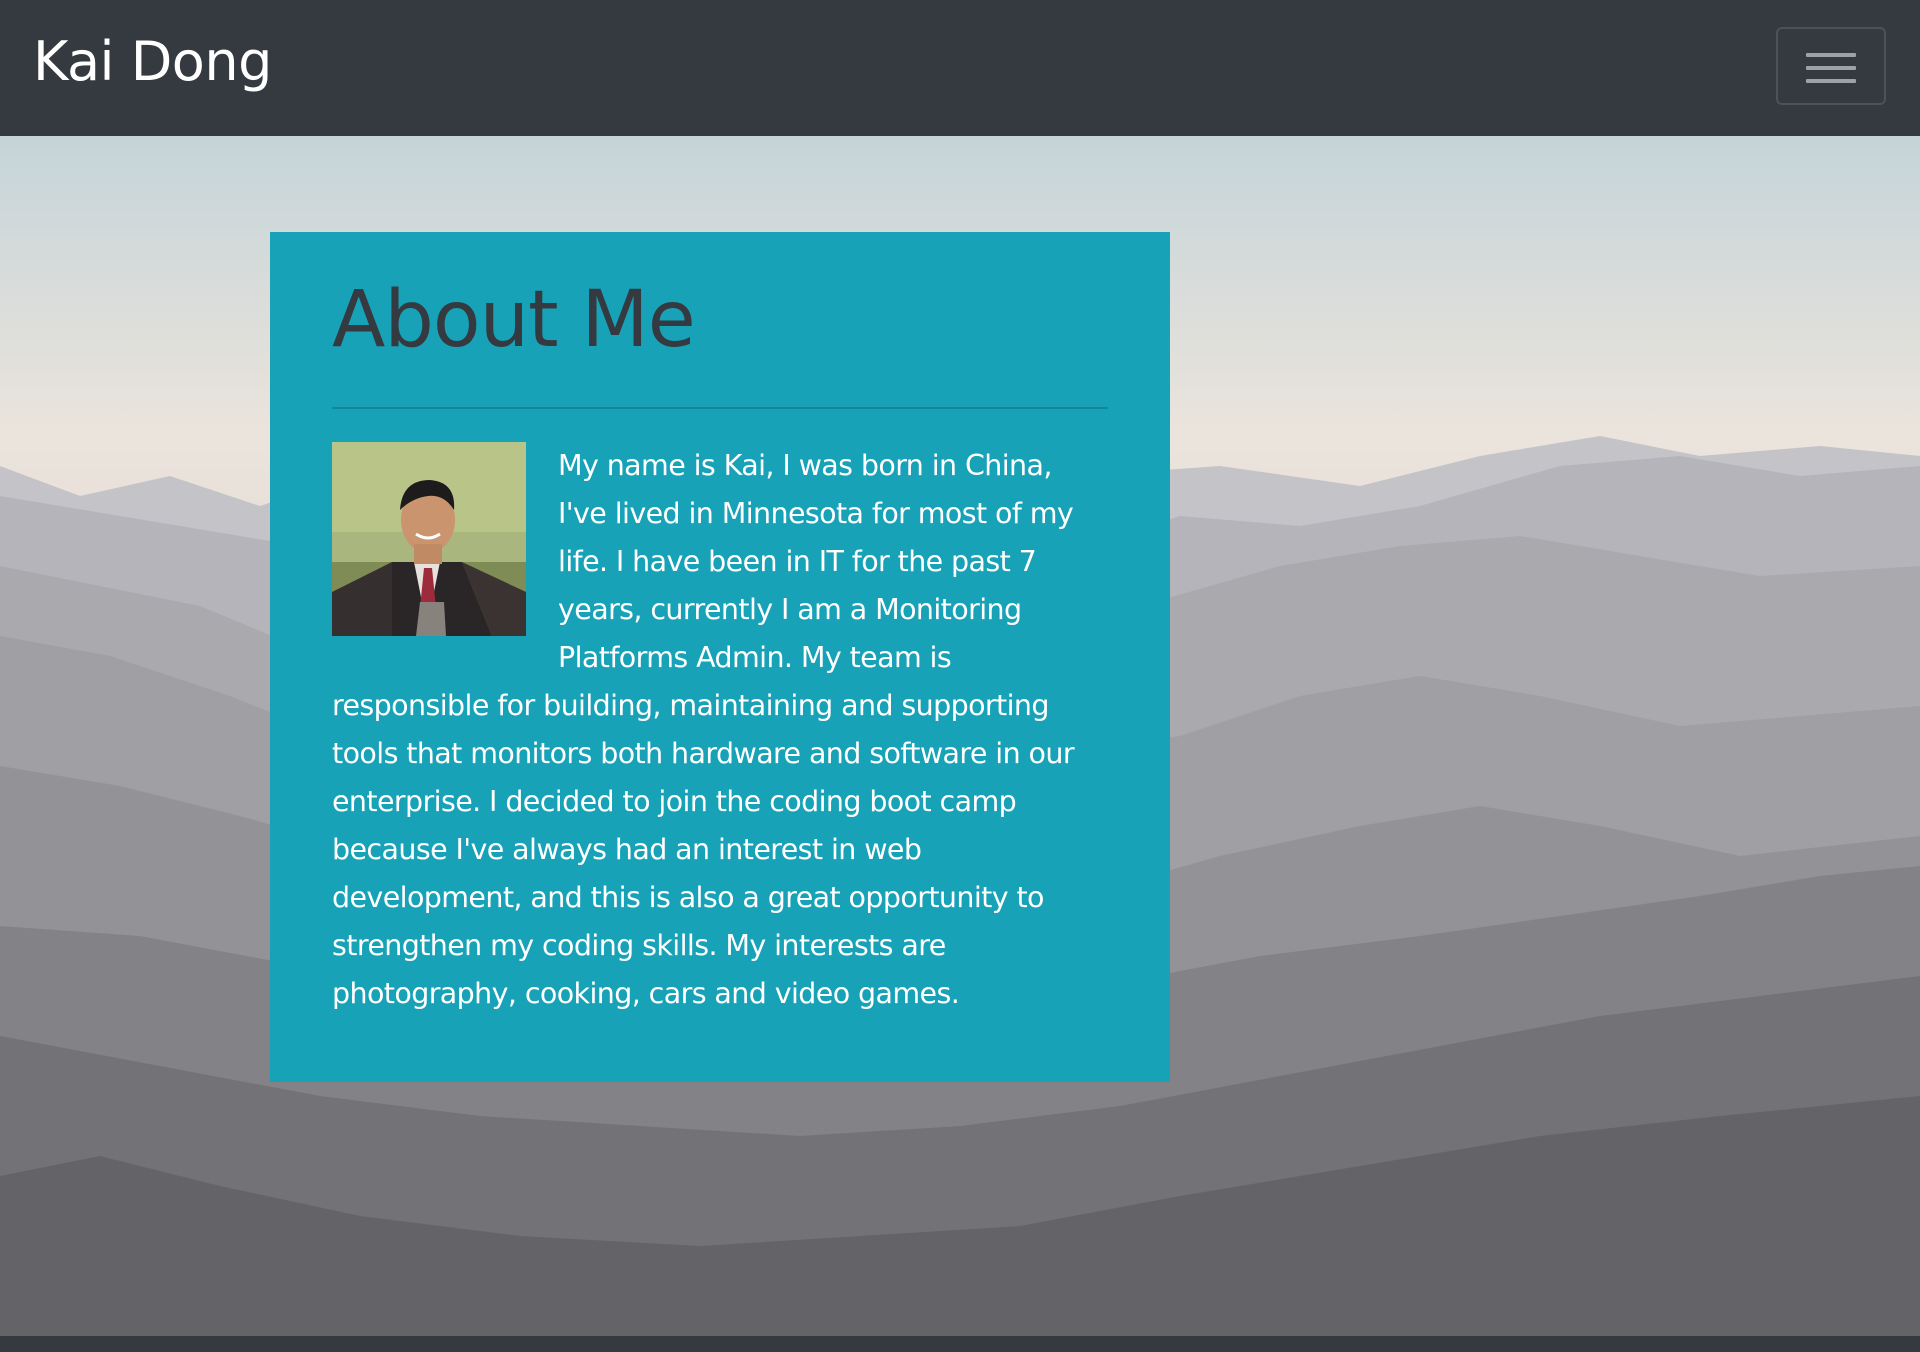  What do you see at coordinates (429, 539) in the screenshot?
I see `photo-spacer` at bounding box center [429, 539].